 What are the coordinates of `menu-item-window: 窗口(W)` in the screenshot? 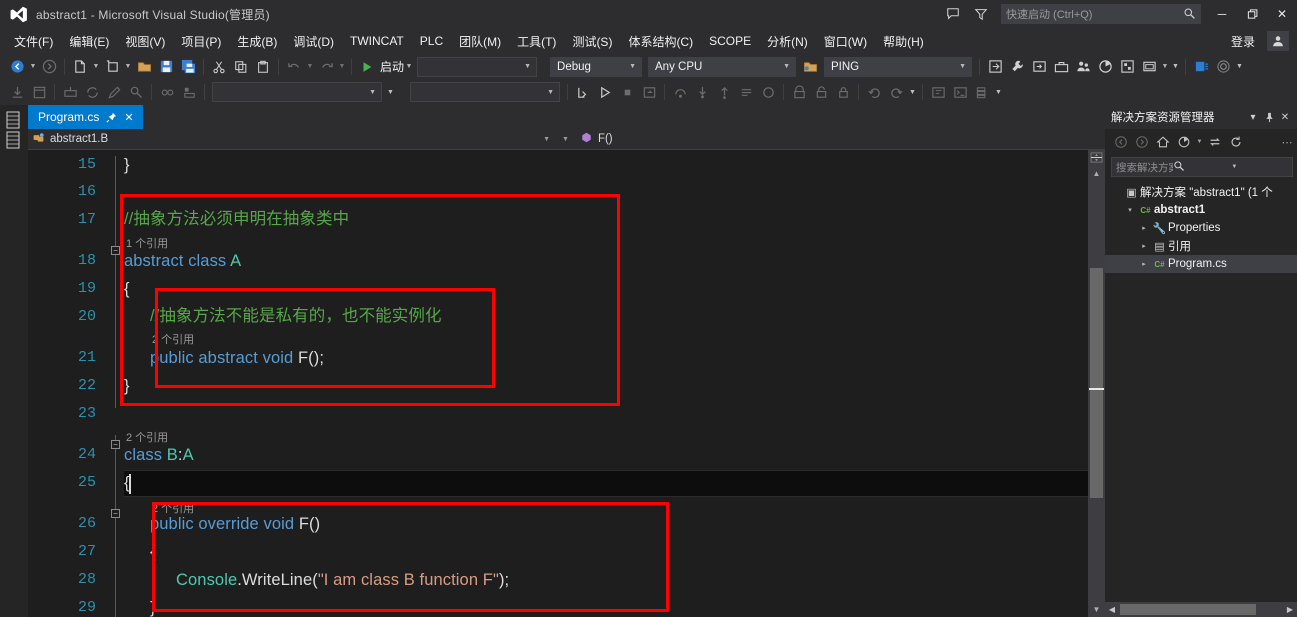 It's located at (845, 41).